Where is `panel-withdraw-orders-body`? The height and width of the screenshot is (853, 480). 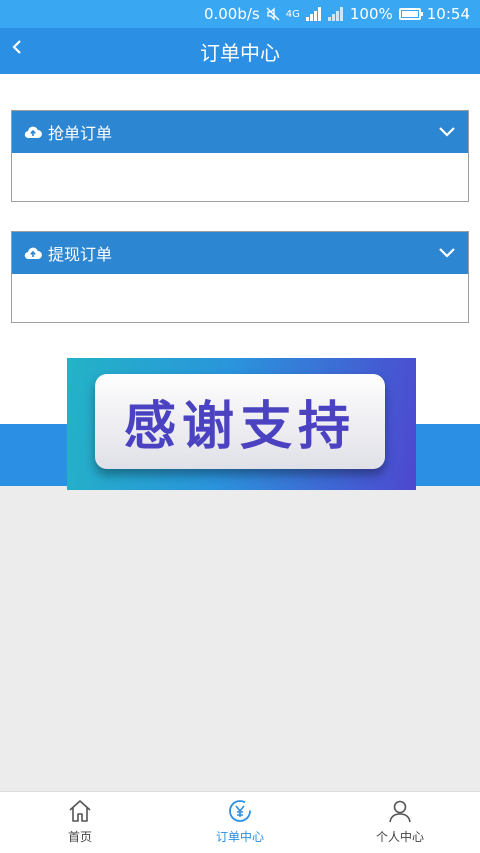 panel-withdraw-orders-body is located at coordinates (240, 298).